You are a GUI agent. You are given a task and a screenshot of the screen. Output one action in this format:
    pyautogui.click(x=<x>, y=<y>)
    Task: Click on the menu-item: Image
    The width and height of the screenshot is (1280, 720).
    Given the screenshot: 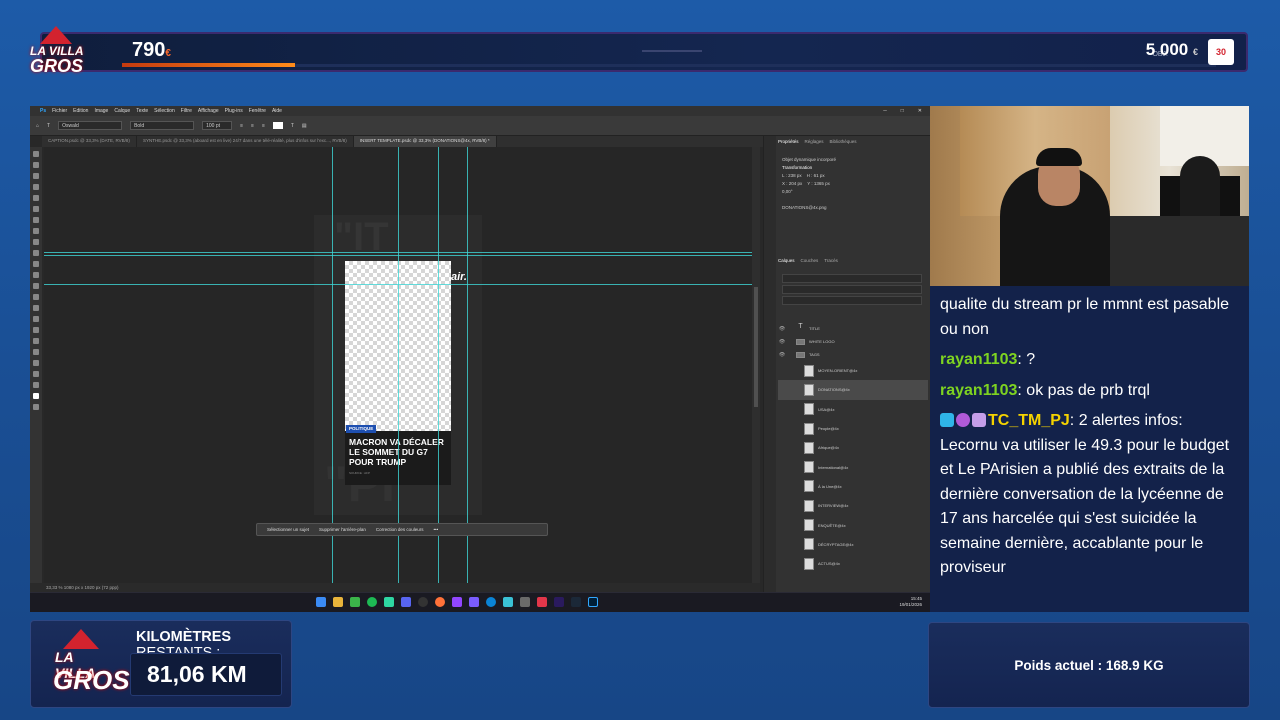 What is the action you would take?
    pyautogui.click(x=101, y=111)
    